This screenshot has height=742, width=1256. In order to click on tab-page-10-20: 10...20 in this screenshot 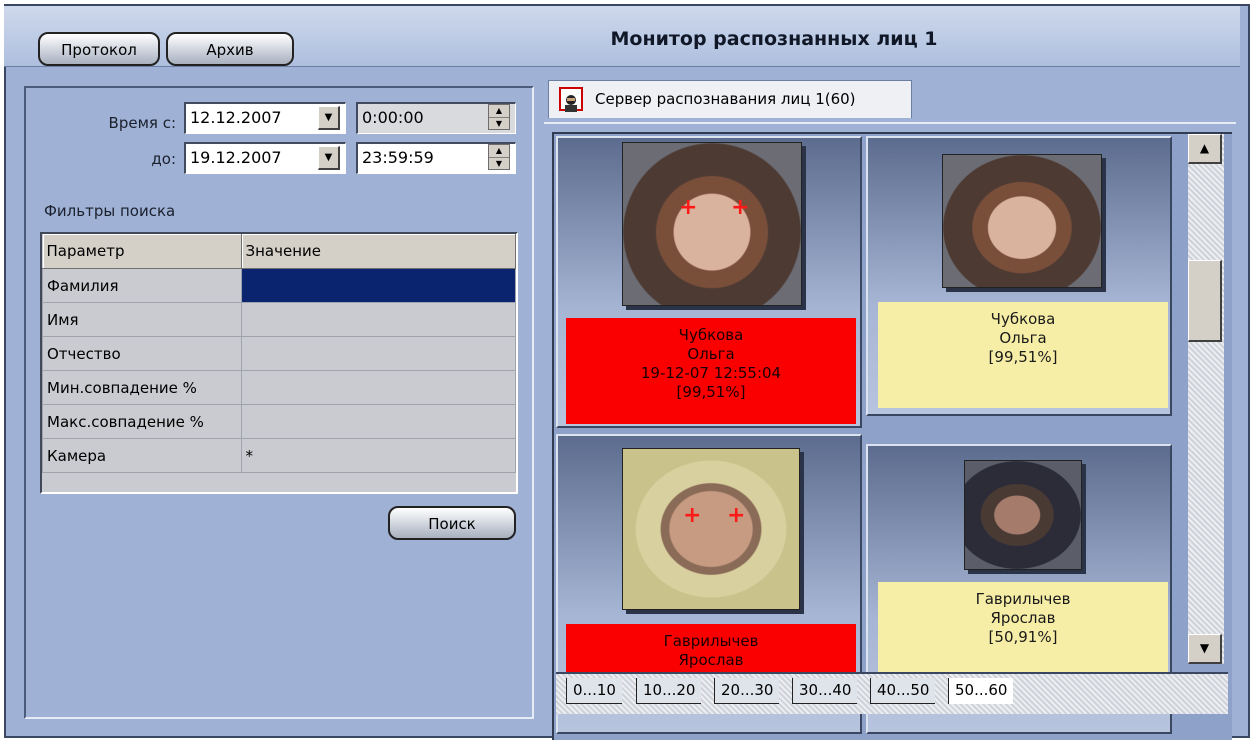, I will do `click(669, 691)`.